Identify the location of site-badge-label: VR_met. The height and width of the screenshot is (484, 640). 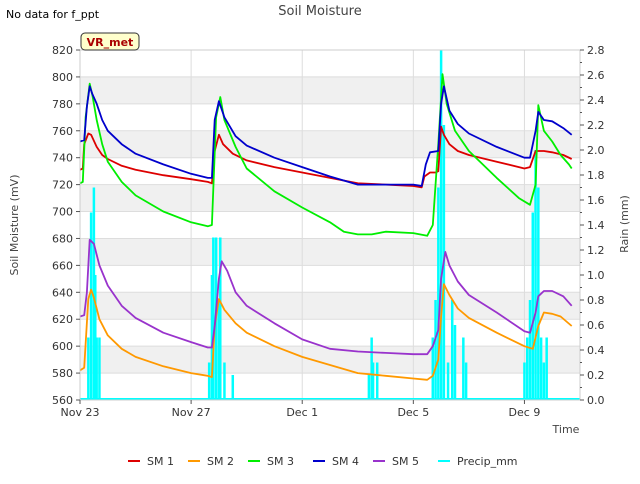
(110, 42).